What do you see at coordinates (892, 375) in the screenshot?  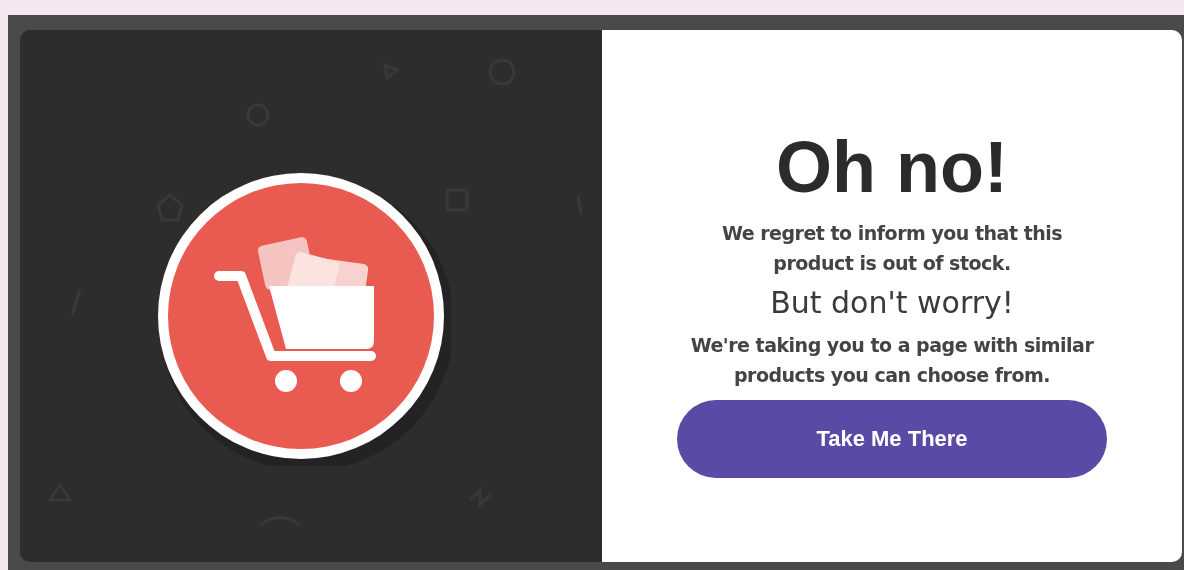 I see `detail-line: products you can choose from.` at bounding box center [892, 375].